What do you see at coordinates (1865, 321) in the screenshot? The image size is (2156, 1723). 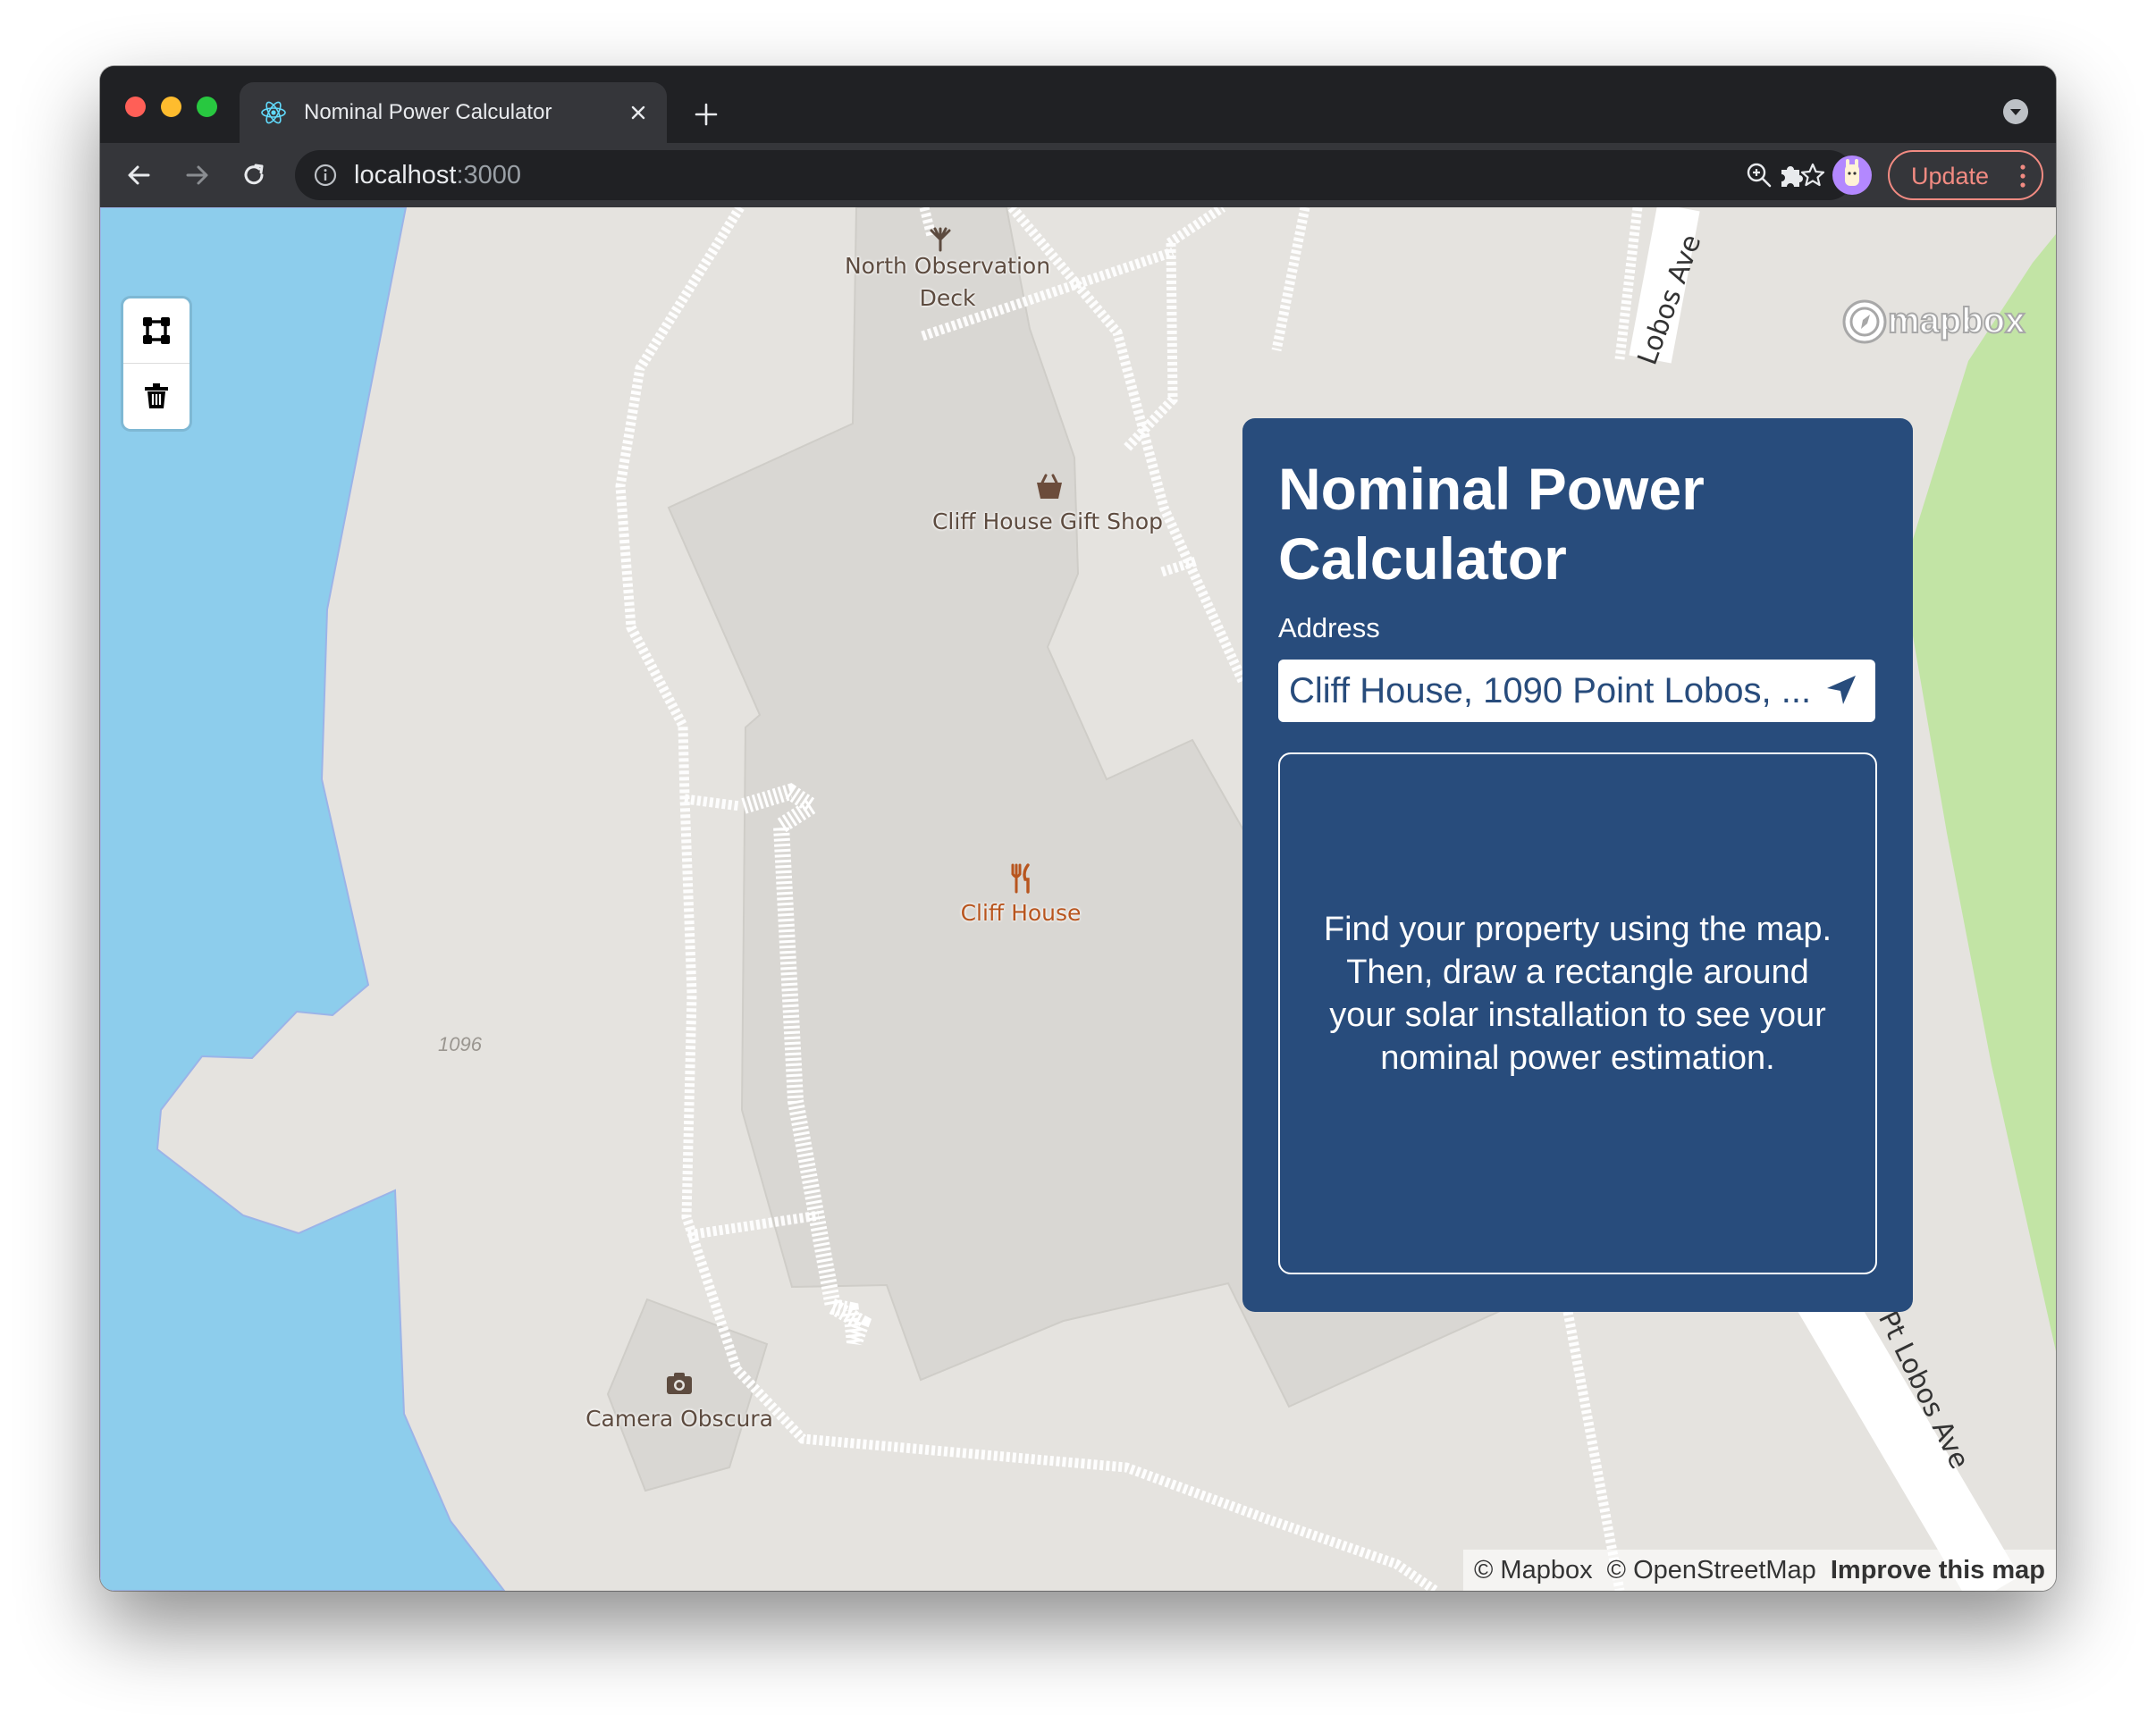 I see `mapbox-logo-mark-icon` at bounding box center [1865, 321].